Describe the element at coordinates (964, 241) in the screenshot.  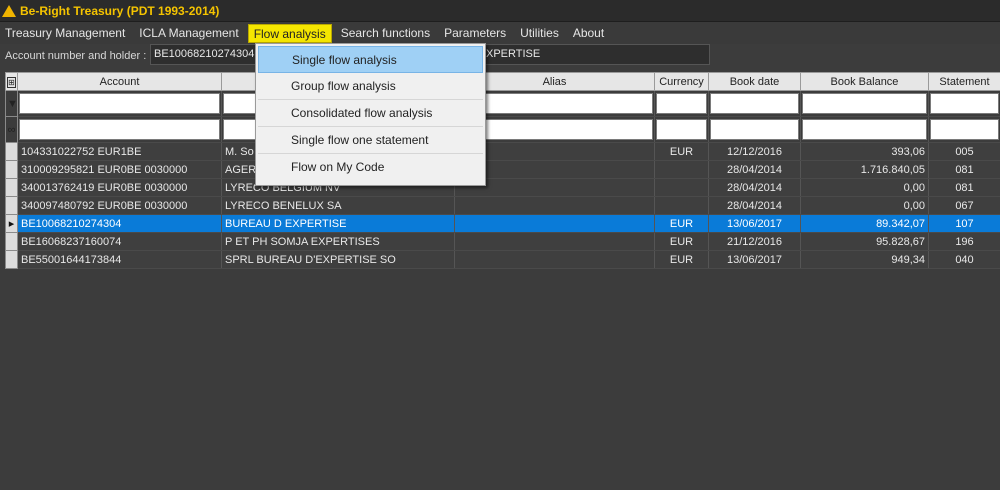
I see `cell-statement: 196` at that location.